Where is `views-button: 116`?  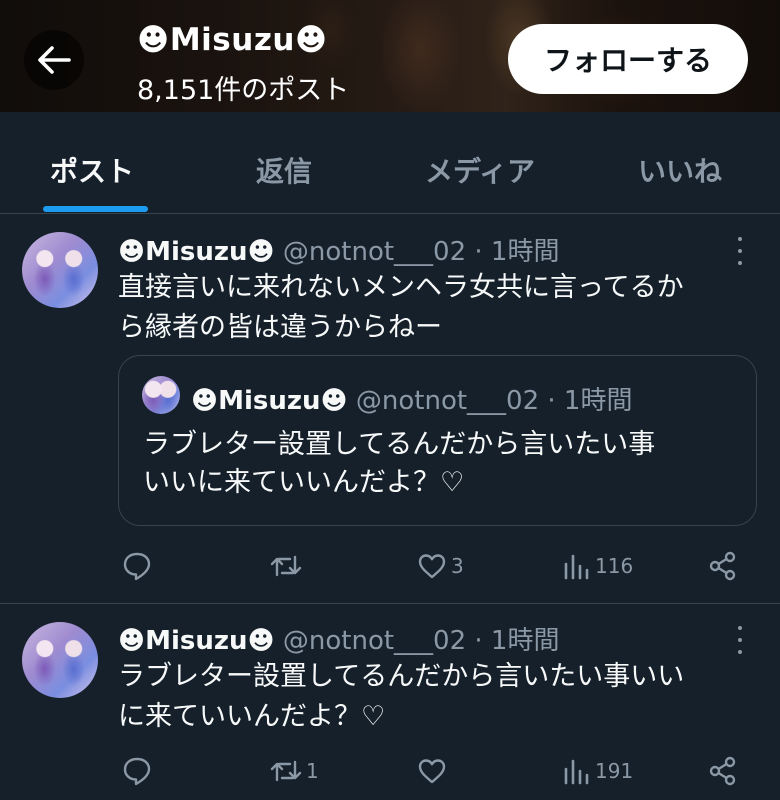
views-button: 116 is located at coordinates (598, 566).